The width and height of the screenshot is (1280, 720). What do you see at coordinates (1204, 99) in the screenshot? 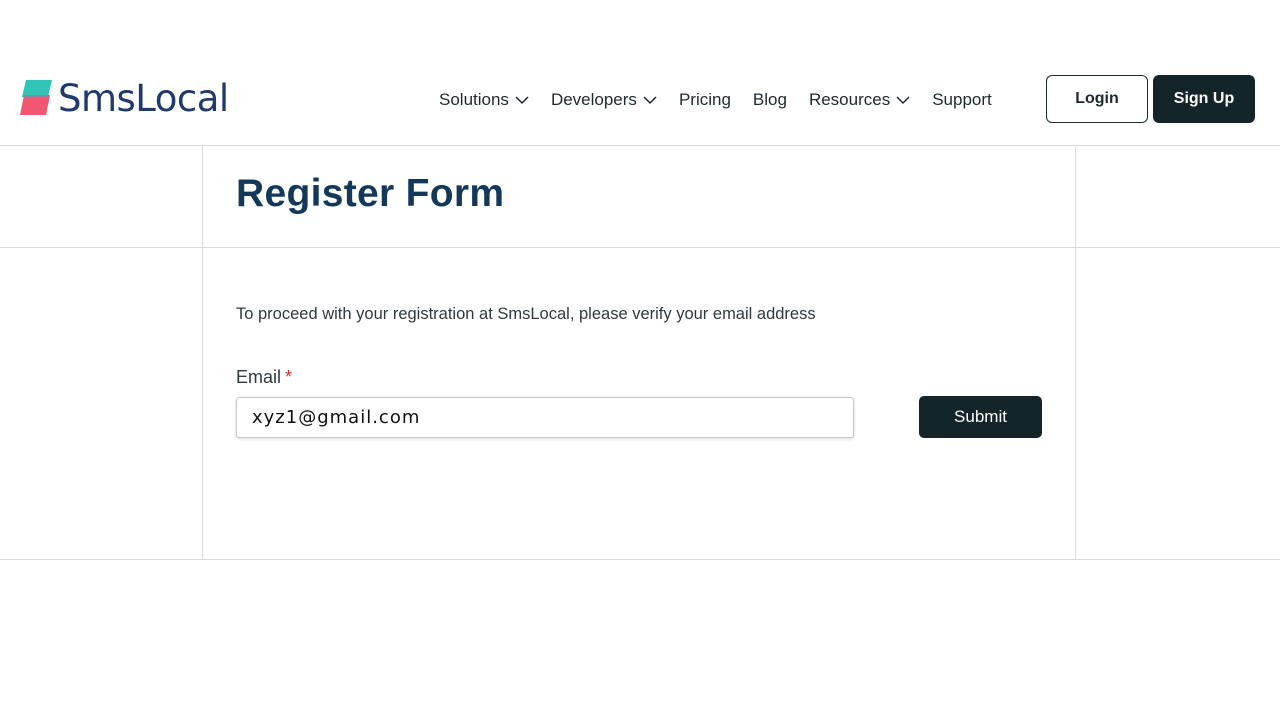
I see `sign-up-button: Sign Up` at bounding box center [1204, 99].